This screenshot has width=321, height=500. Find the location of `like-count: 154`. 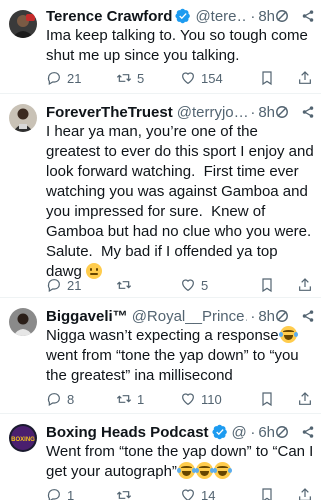

like-count: 154 is located at coordinates (212, 78).